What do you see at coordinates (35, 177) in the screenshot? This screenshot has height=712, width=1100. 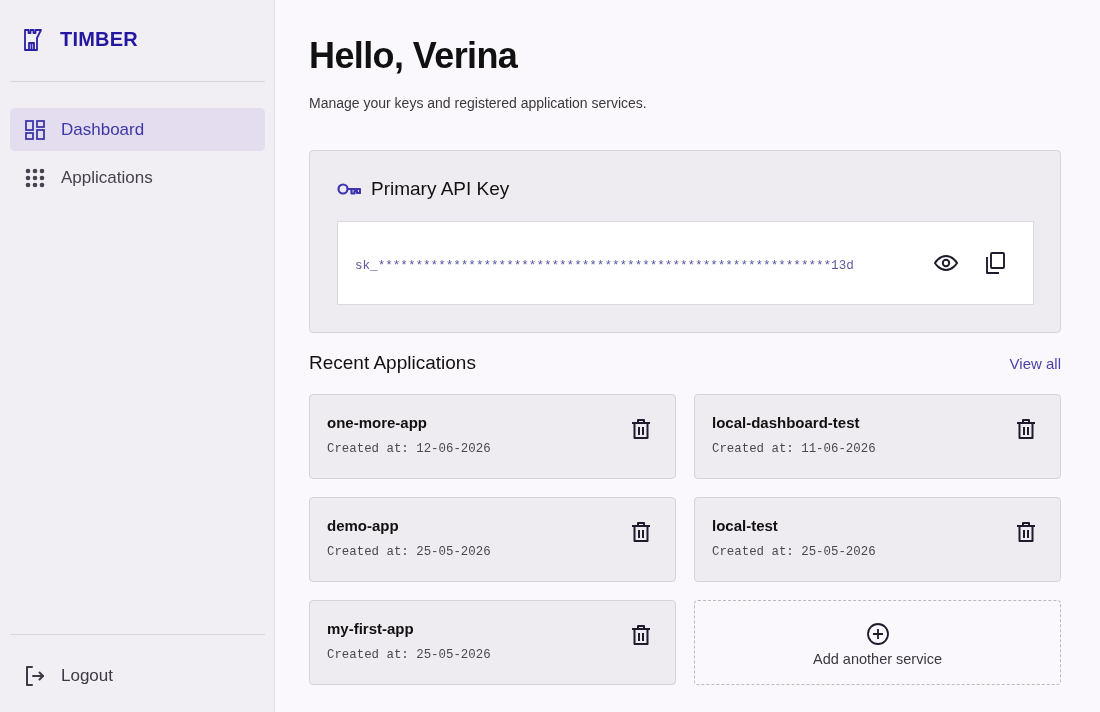 I see `dots-grid-icon` at bounding box center [35, 177].